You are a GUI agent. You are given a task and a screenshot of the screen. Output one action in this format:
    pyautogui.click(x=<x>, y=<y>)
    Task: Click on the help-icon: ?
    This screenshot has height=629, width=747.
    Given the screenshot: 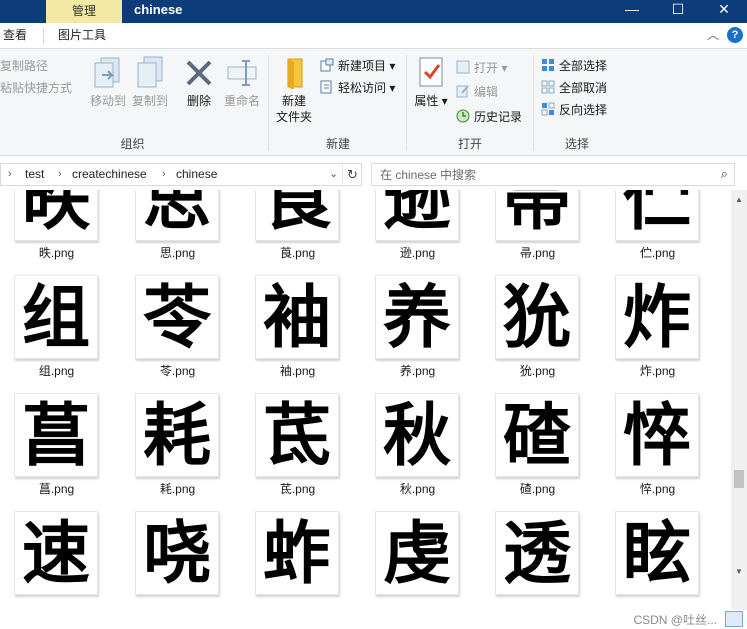 What is the action you would take?
    pyautogui.click(x=735, y=35)
    